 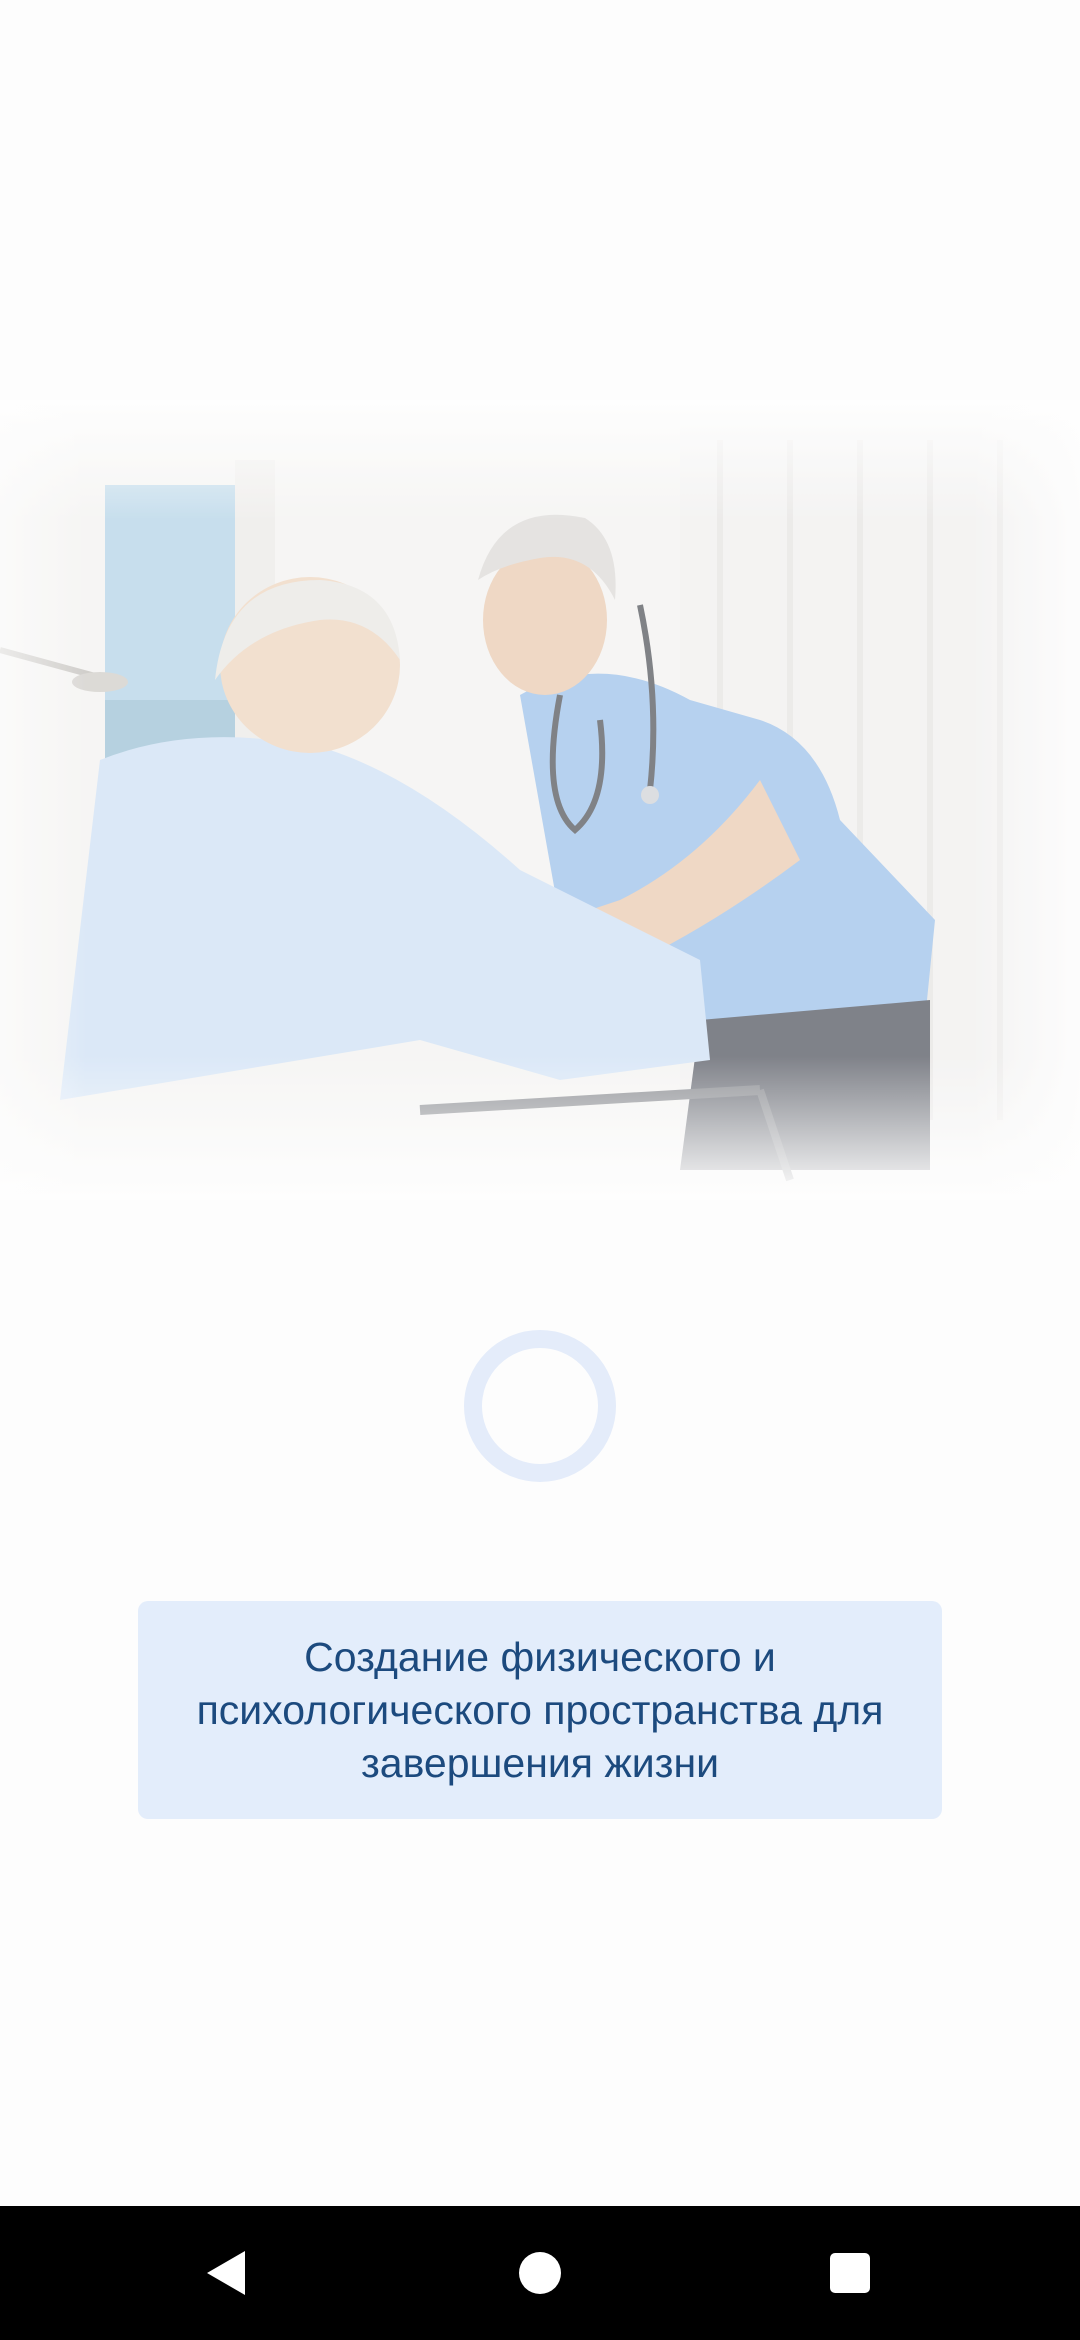 I want to click on back-button, so click(x=226, y=2273).